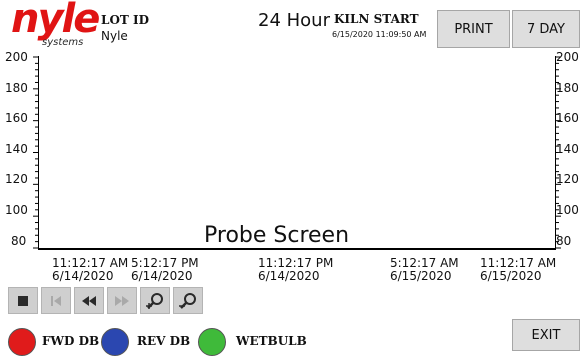  Describe the element at coordinates (564, 241) in the screenshot. I see `y-tick-label-right: 80` at that location.